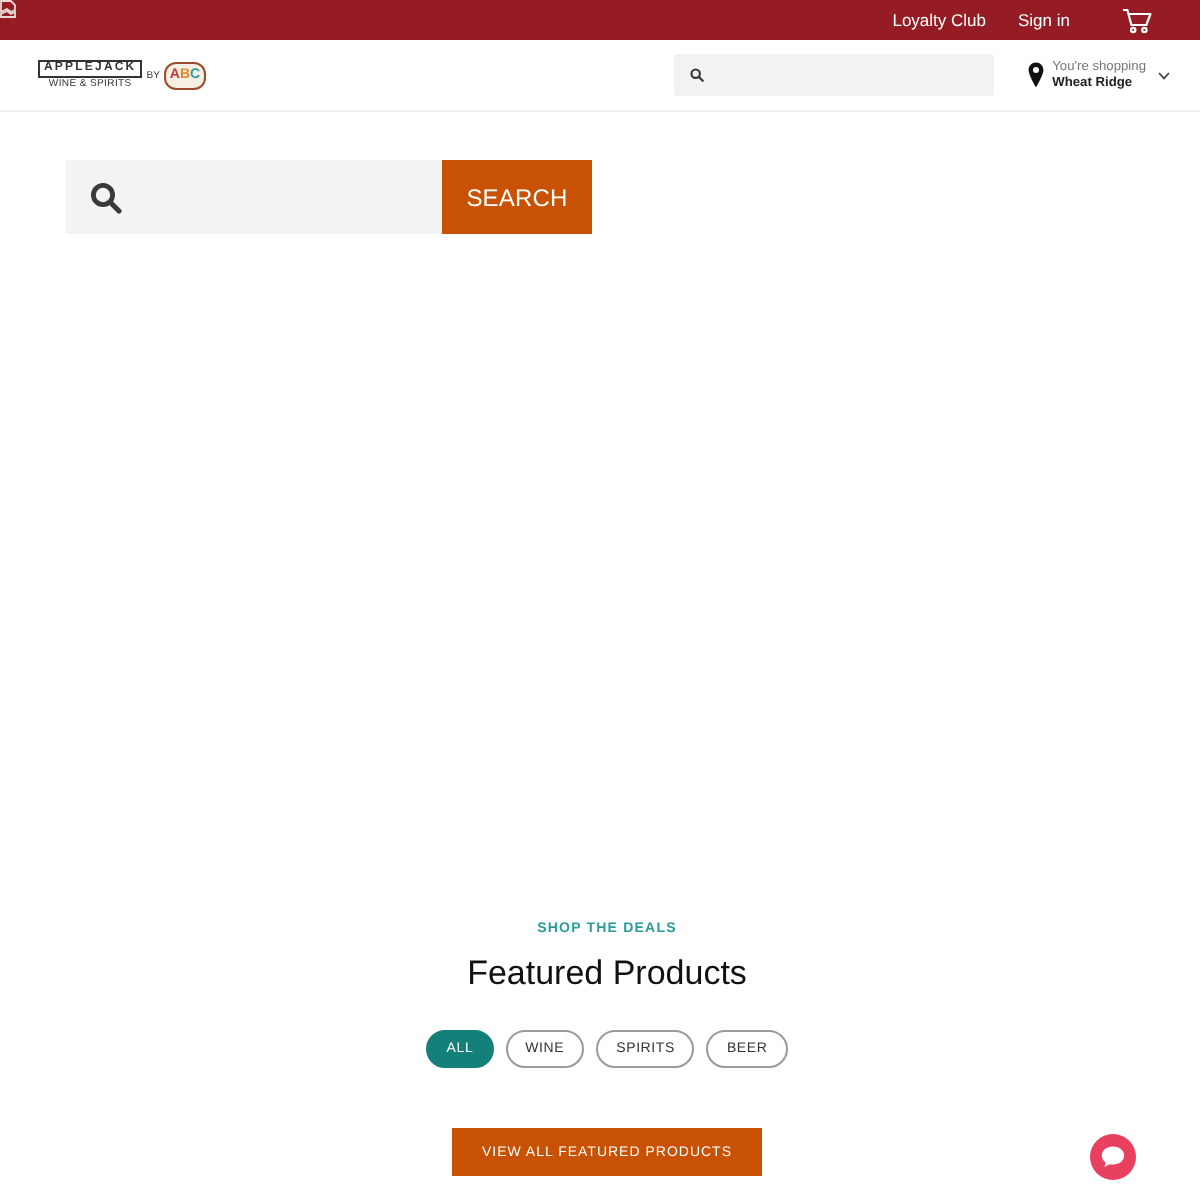 The image size is (1200, 1200). Describe the element at coordinates (1164, 75) in the screenshot. I see `chevron-down-icon` at that location.